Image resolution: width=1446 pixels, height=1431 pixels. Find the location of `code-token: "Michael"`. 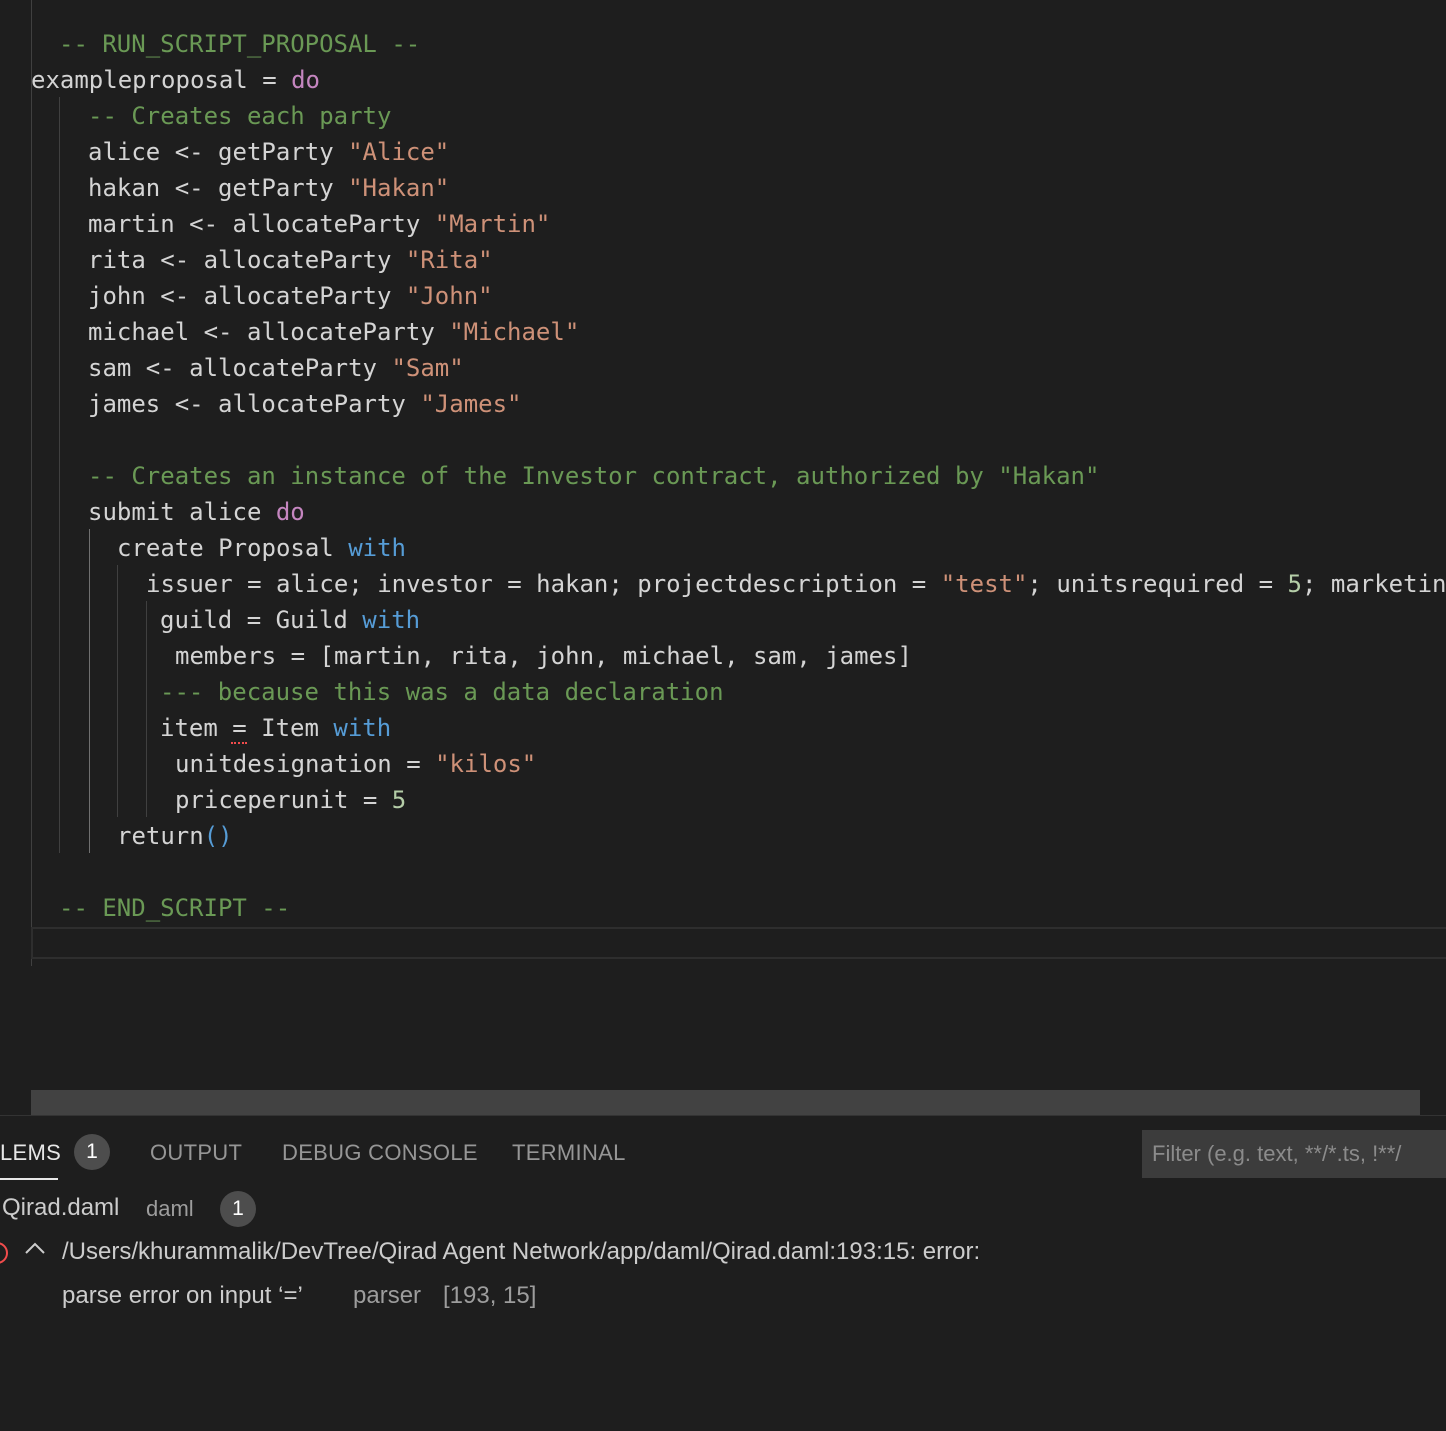

code-token: "Michael" is located at coordinates (514, 332).